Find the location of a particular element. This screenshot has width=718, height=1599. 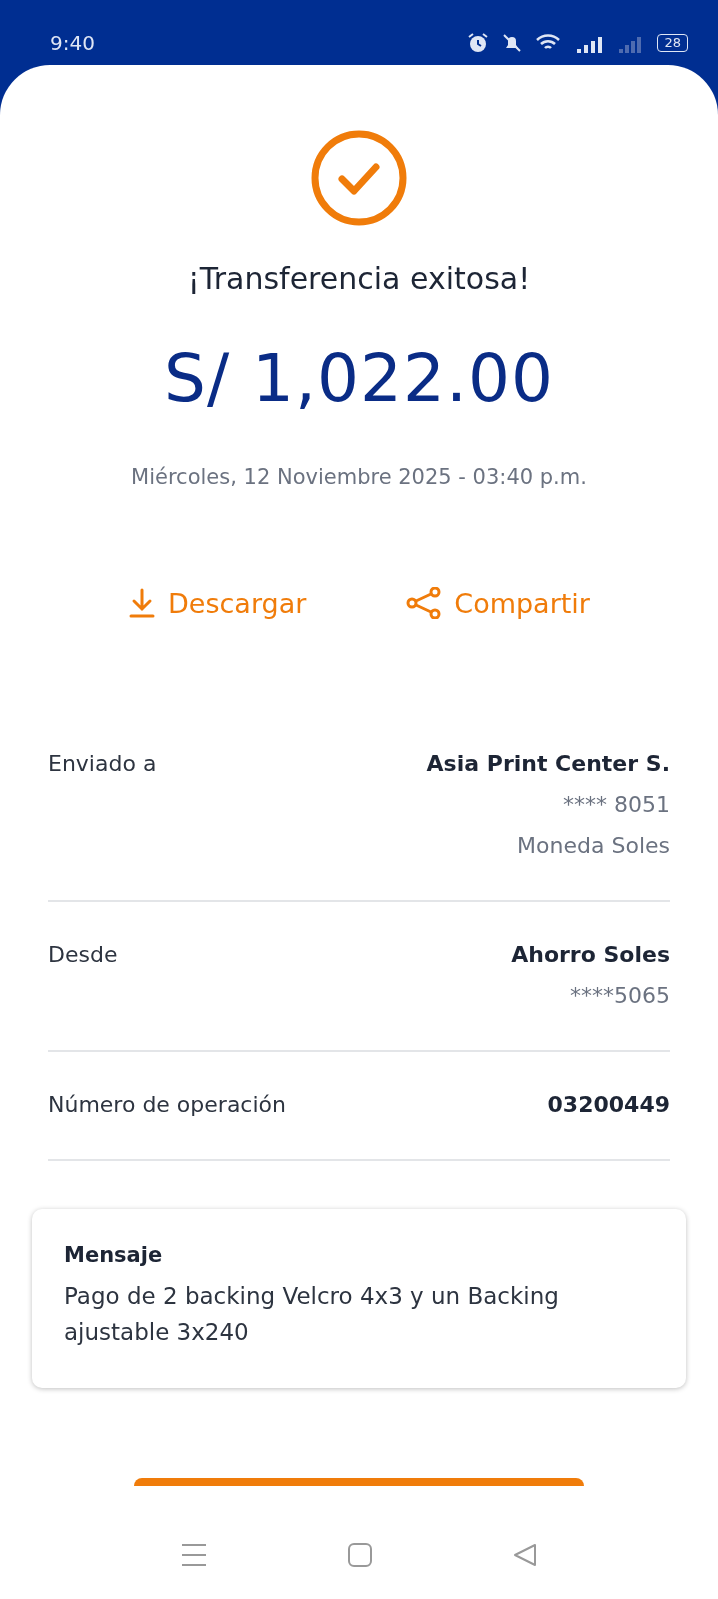

share-icon is located at coordinates (424, 603).